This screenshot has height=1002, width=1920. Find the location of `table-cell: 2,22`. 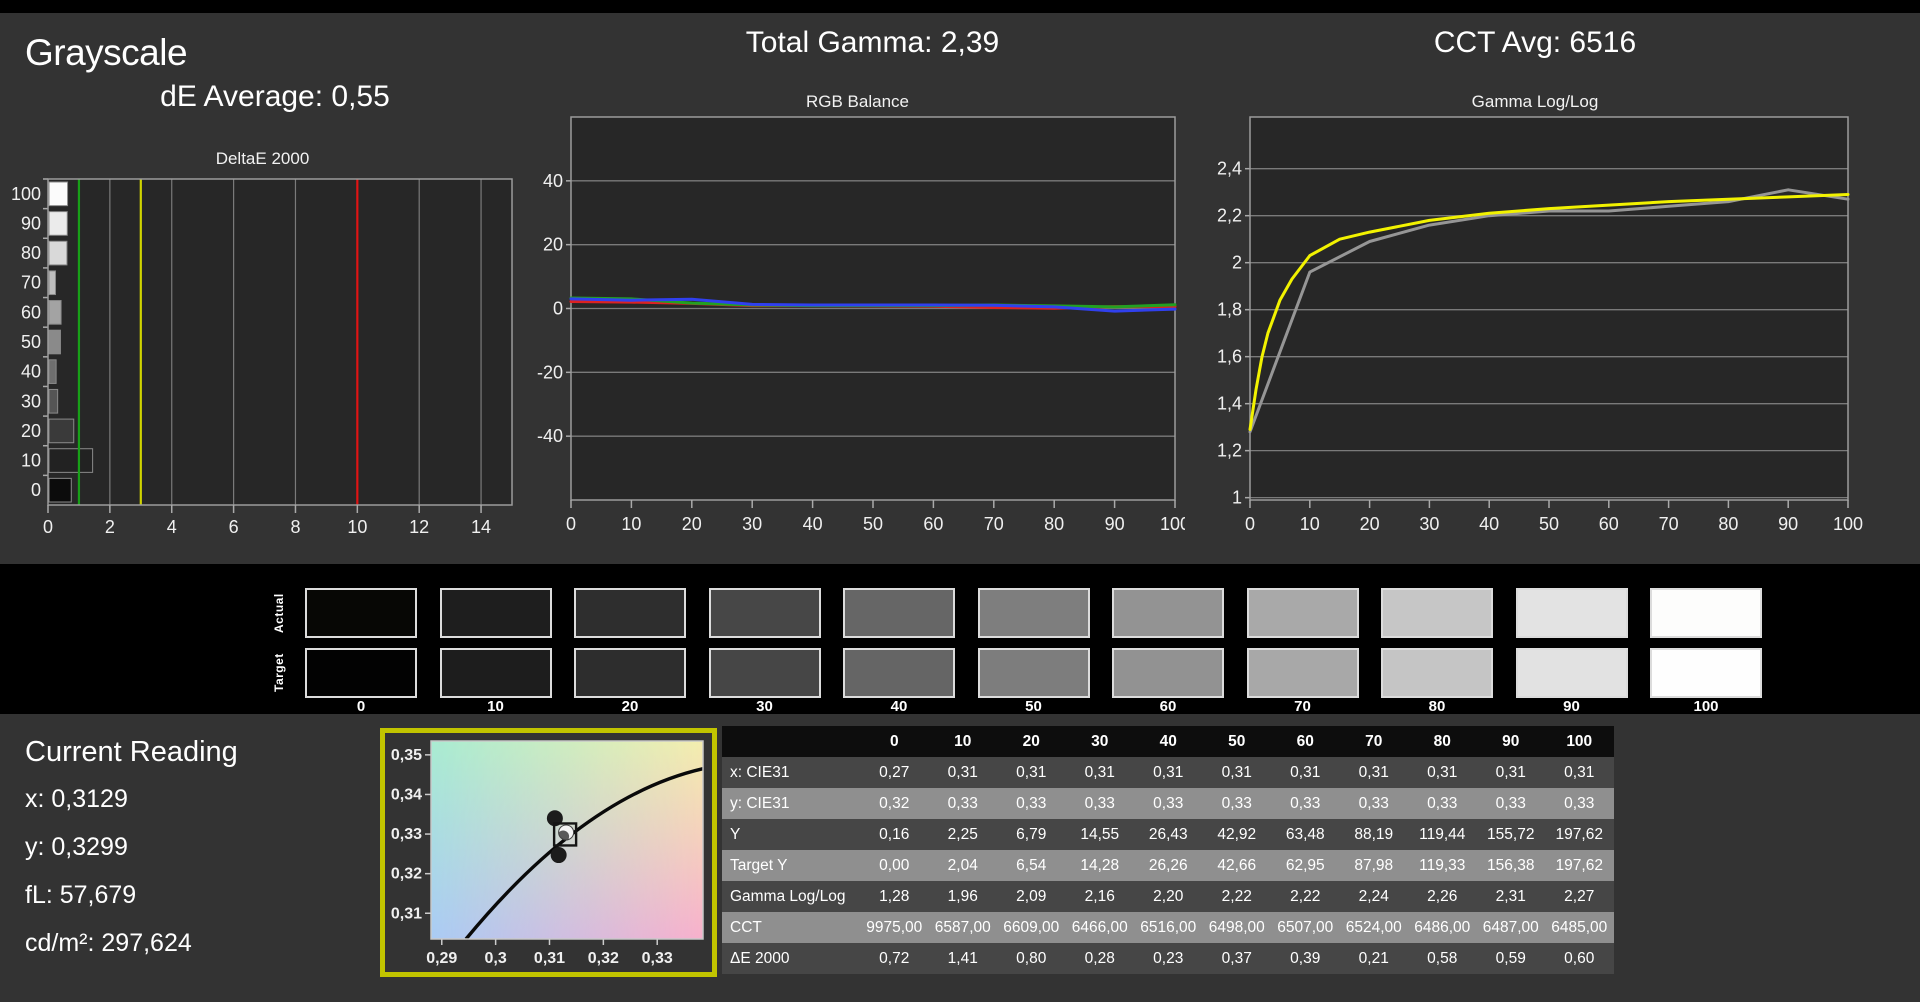

table-cell: 2,22 is located at coordinates (1236, 896).